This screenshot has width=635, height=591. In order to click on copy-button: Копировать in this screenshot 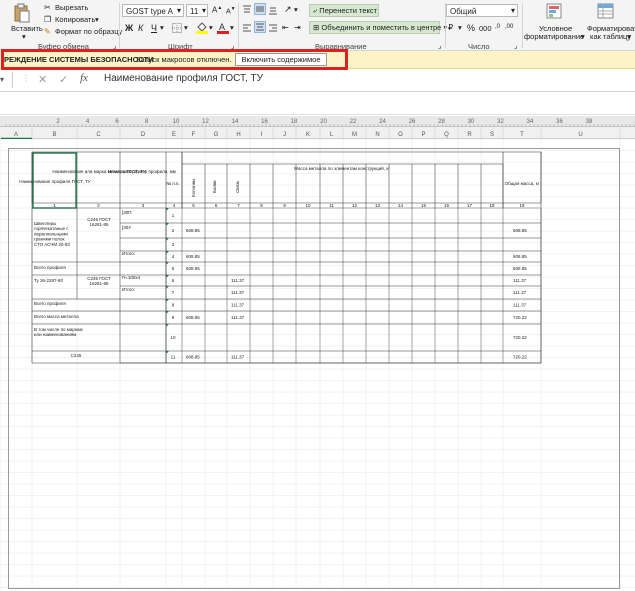, I will do `click(75, 19)`.